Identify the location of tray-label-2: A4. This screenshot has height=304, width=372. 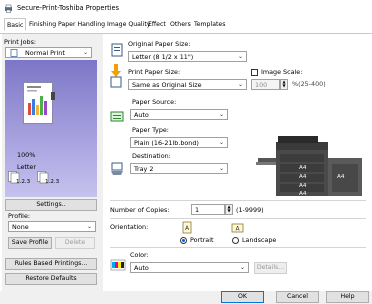
(303, 177).